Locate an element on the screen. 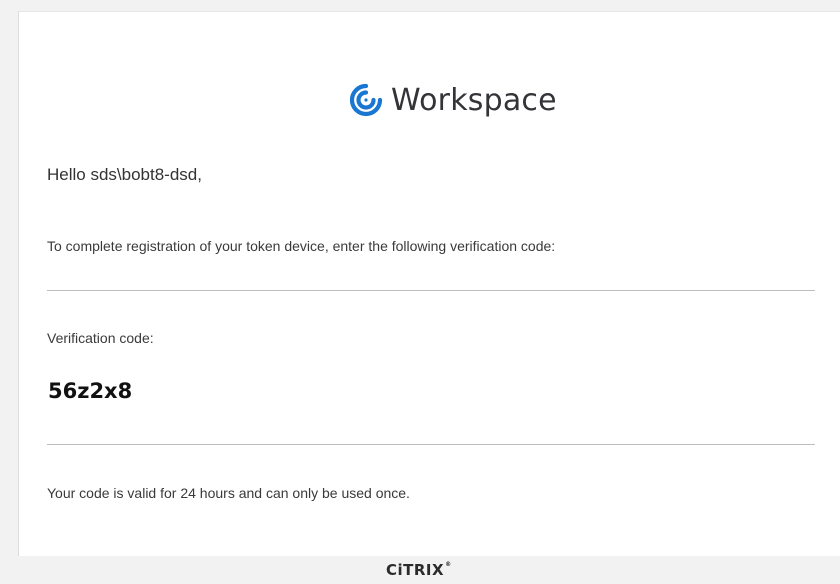  verification-code-label: Verification code: is located at coordinates (100, 338).